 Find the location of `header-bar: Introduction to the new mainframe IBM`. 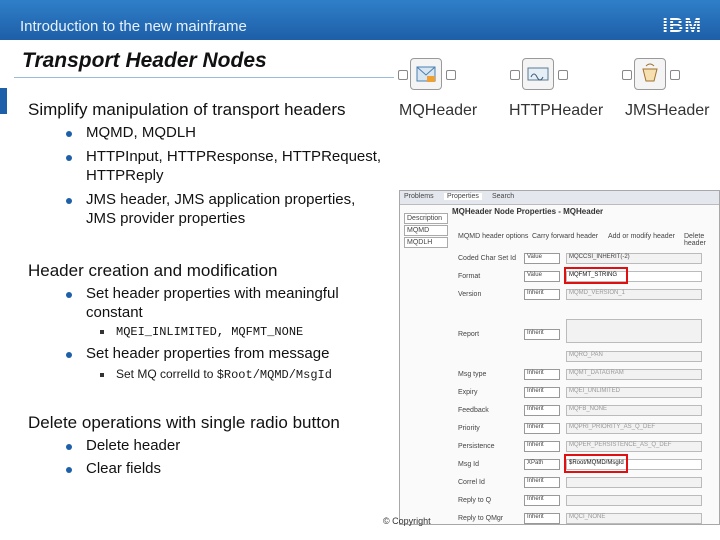

header-bar: Introduction to the new mainframe IBM is located at coordinates (360, 20).